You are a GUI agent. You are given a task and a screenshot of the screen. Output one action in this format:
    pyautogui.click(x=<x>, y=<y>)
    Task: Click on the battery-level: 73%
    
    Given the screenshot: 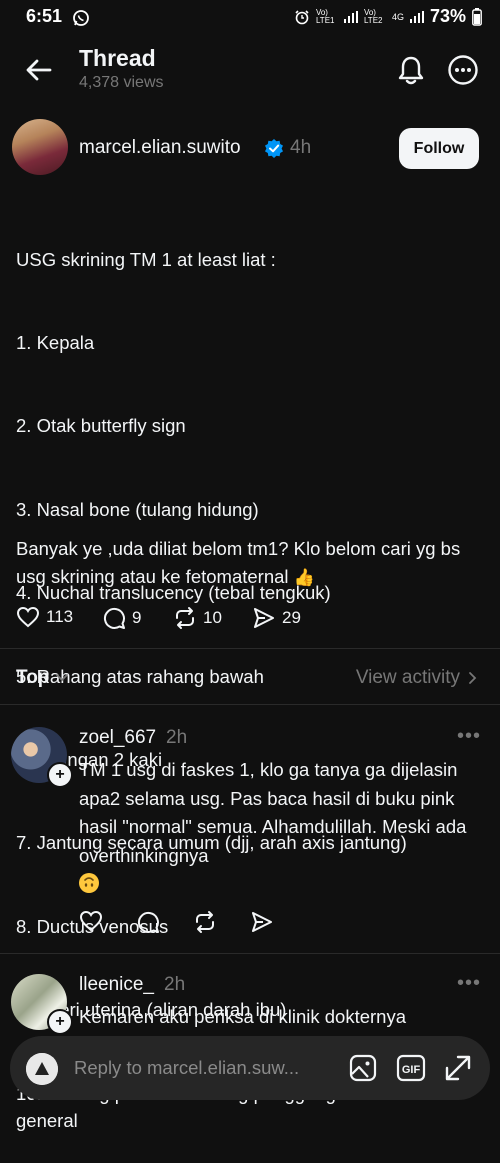 What is the action you would take?
    pyautogui.click(x=447, y=16)
    